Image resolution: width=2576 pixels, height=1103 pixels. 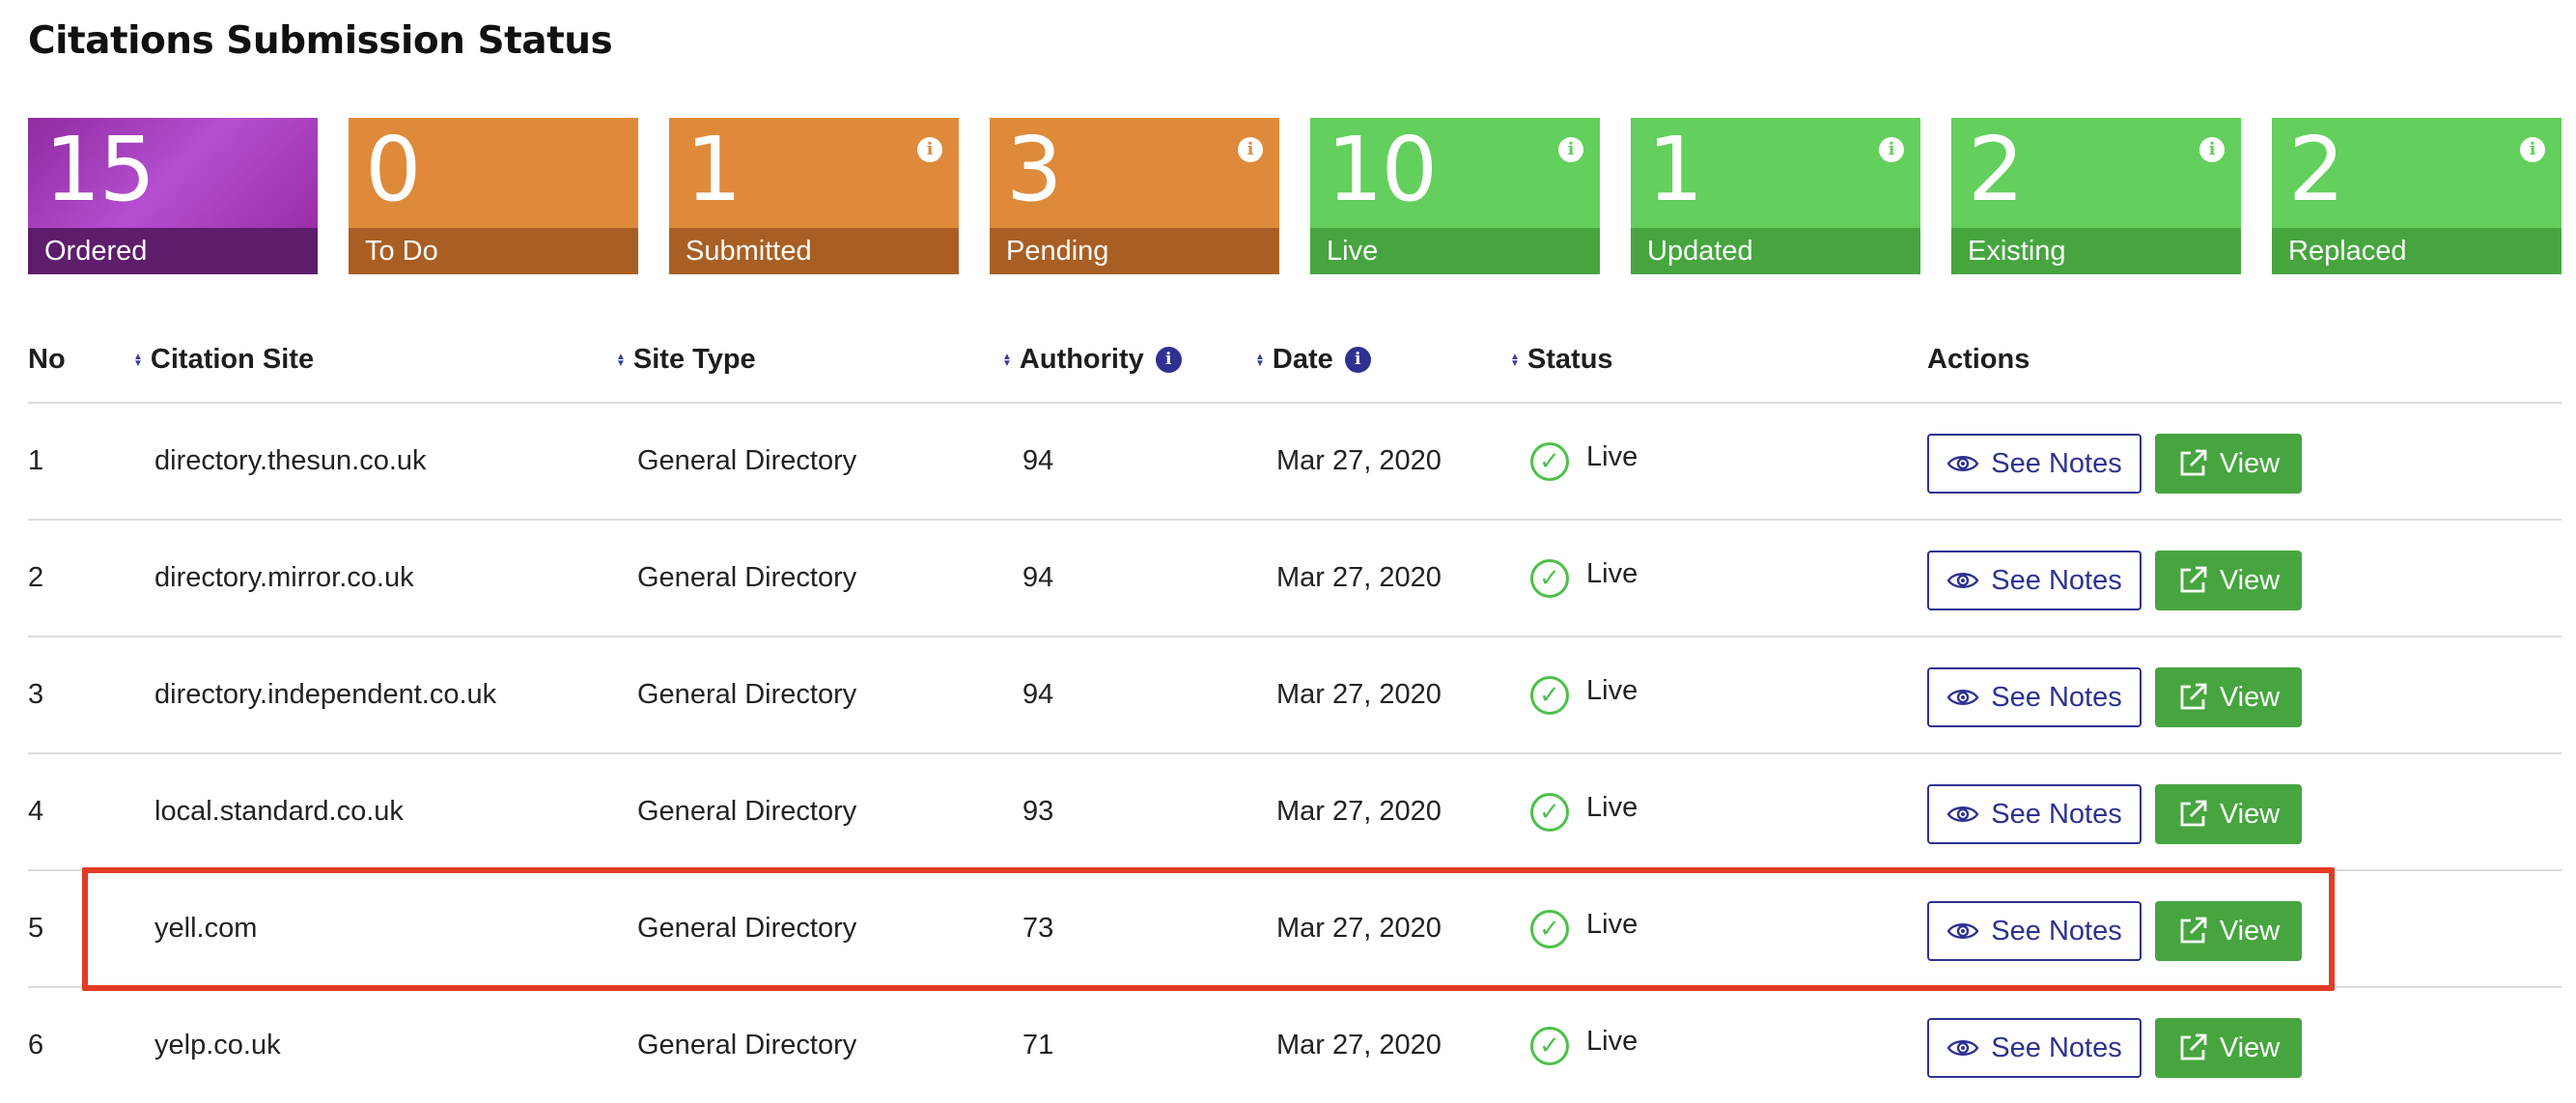 I want to click on stat-label: To Do, so click(x=494, y=251).